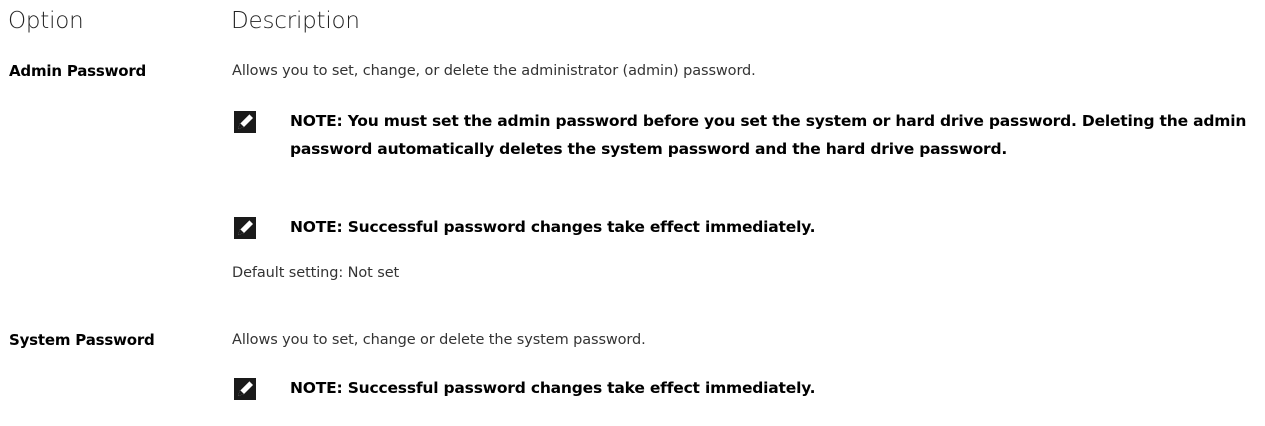  Describe the element at coordinates (82, 340) in the screenshot. I see `option-name-system-password: System Password` at that location.